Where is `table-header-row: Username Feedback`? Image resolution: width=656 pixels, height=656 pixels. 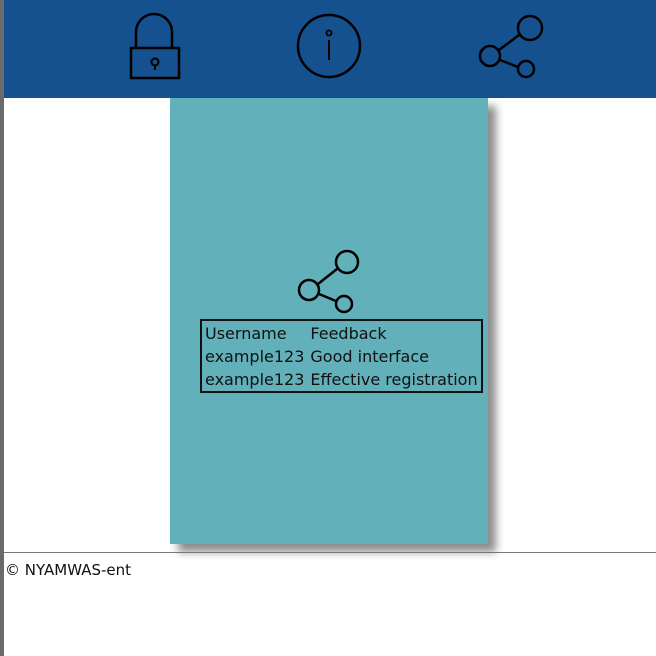
table-header-row: Username Feedback is located at coordinates (341, 332).